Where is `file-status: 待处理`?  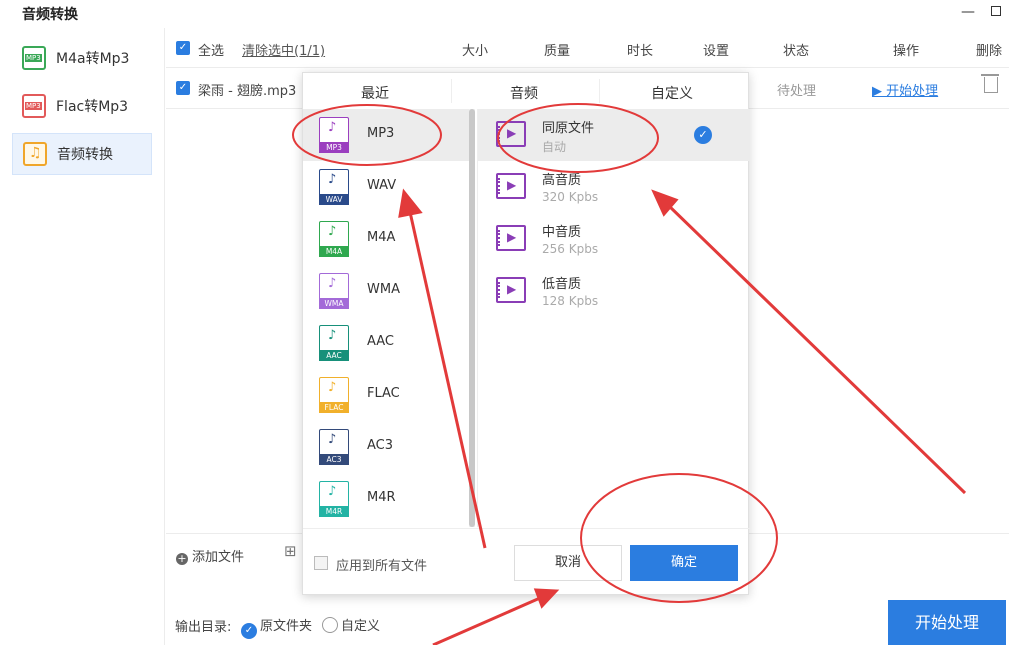 file-status: 待处理 is located at coordinates (797, 91).